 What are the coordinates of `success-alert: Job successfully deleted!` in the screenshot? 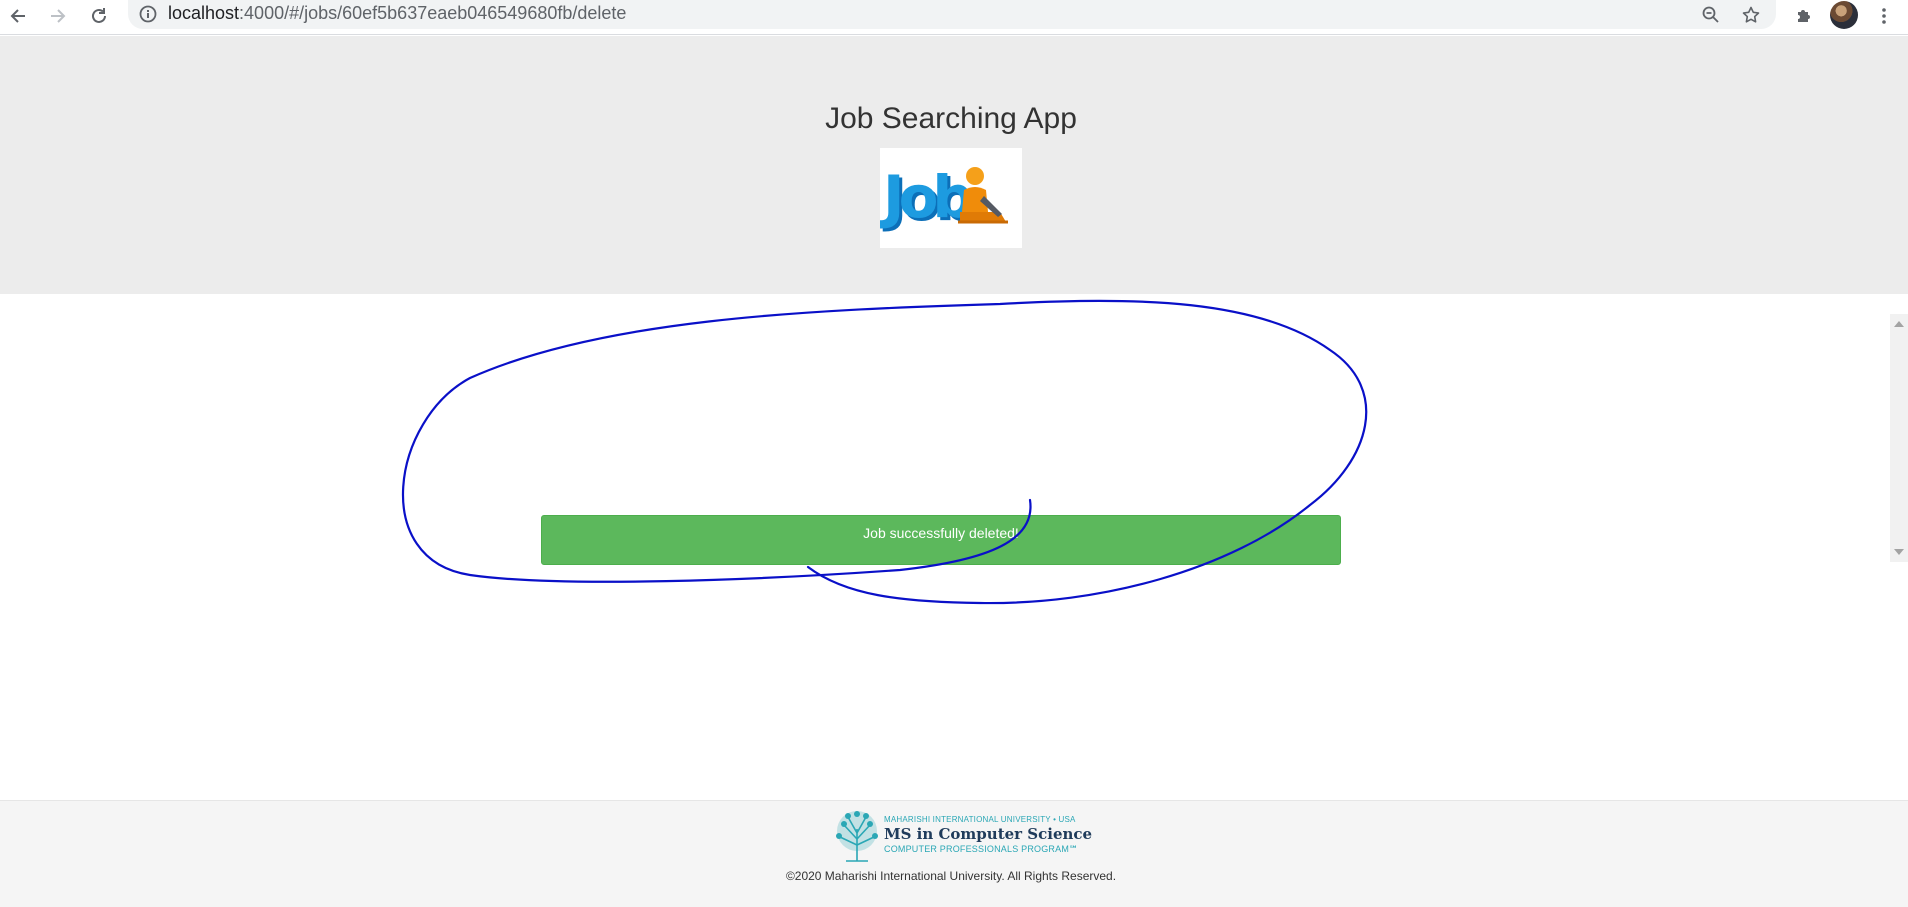 It's located at (941, 540).